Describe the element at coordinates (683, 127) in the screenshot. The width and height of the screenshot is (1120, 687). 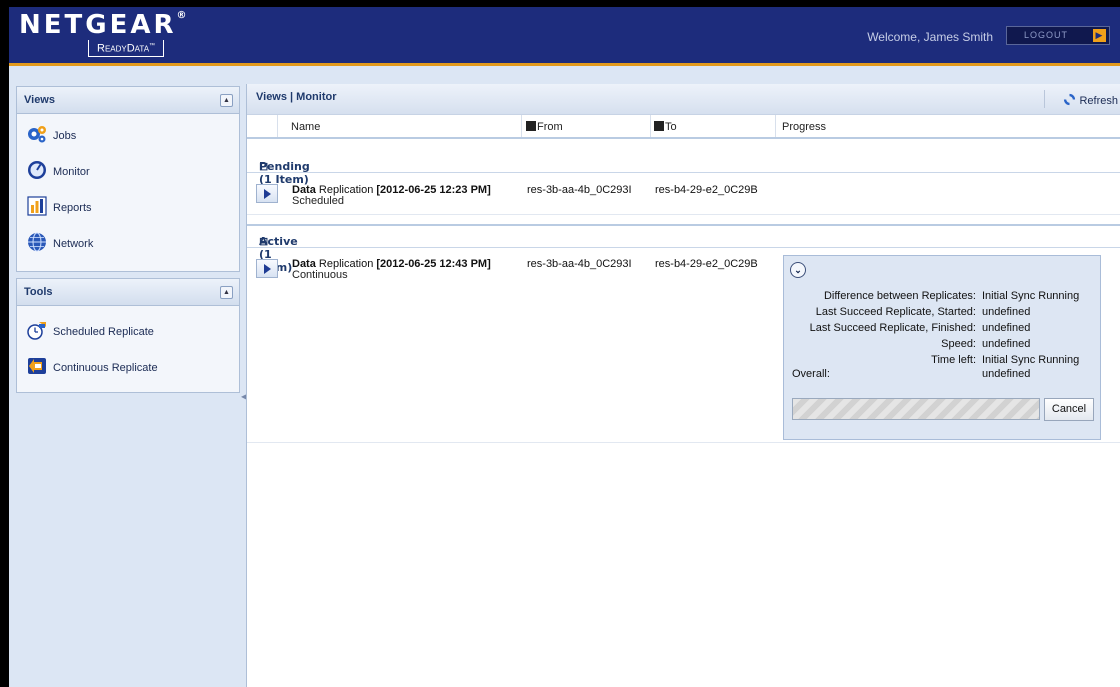
I see `column-header-row: Name From To Progress` at that location.